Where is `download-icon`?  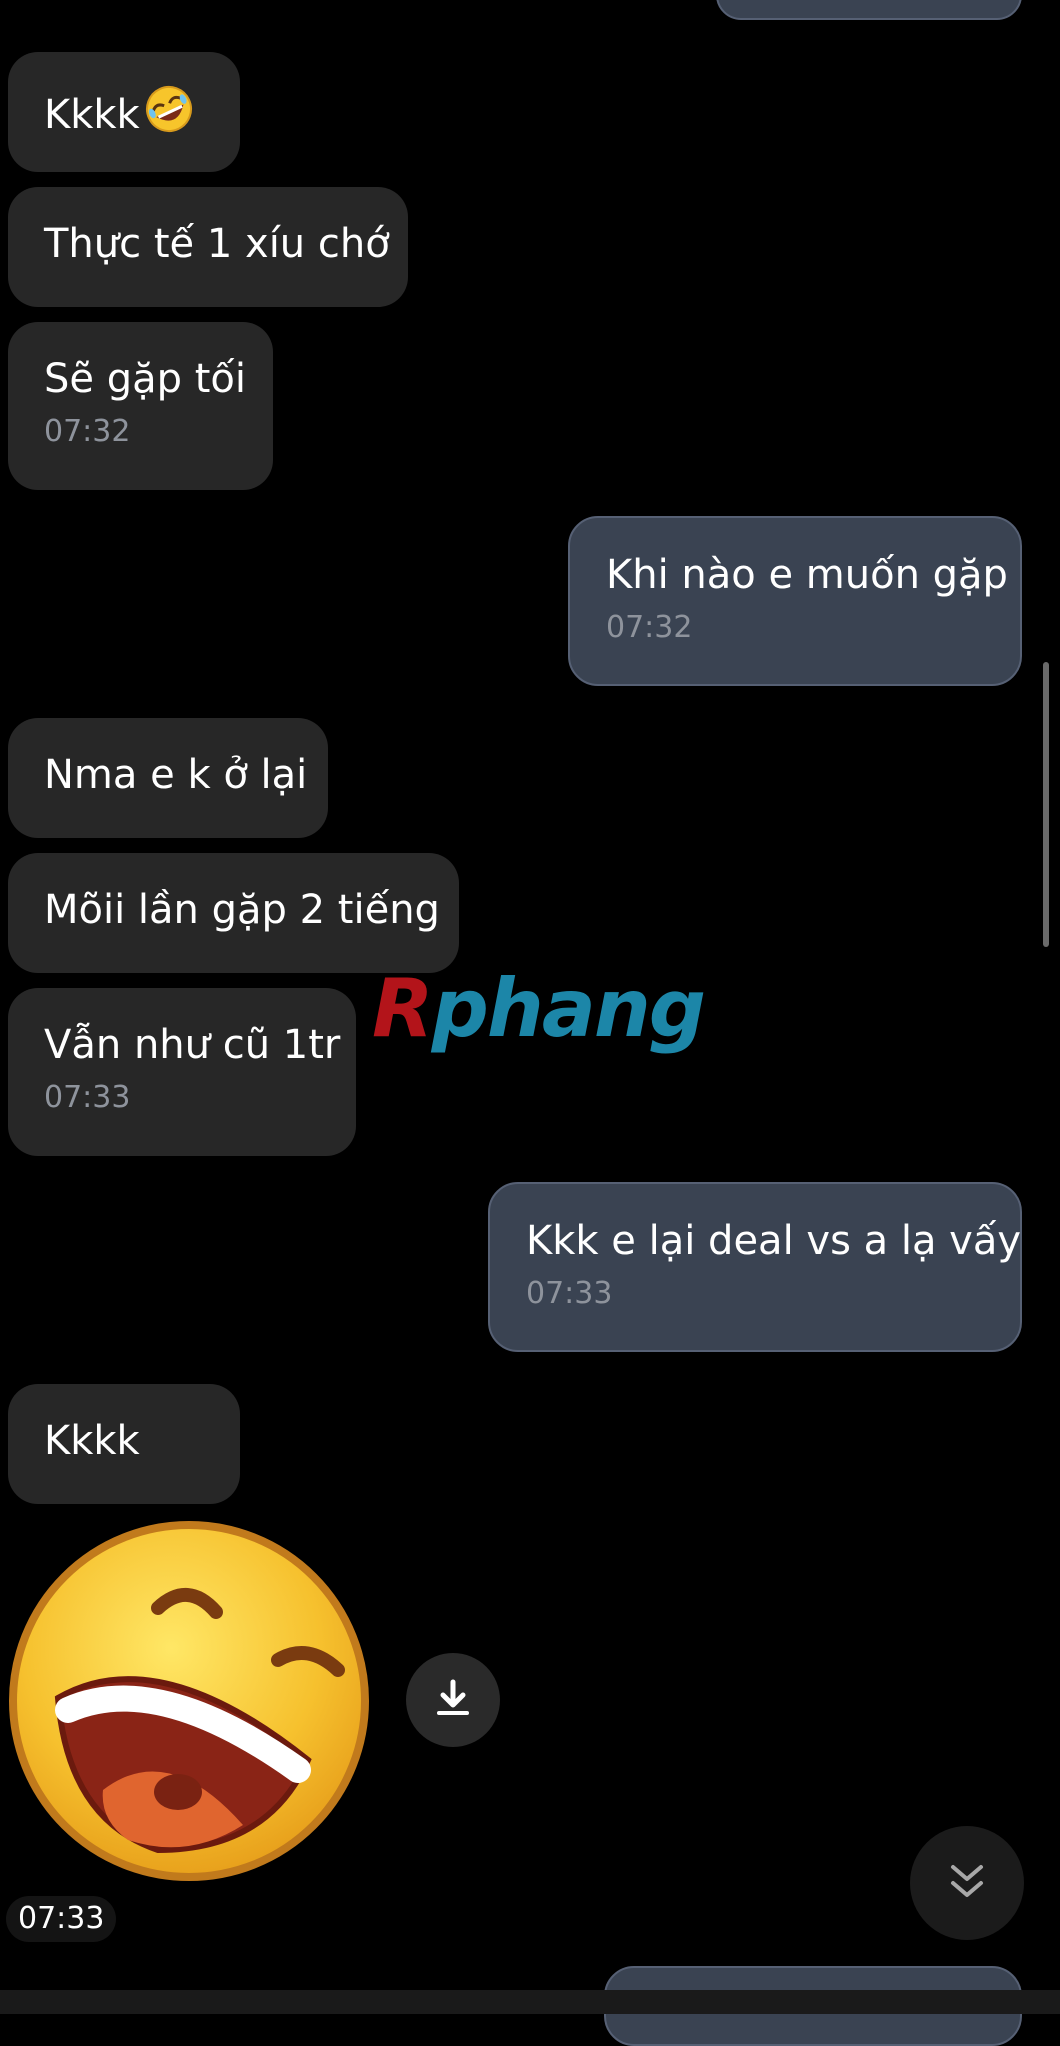 download-icon is located at coordinates (453, 1700).